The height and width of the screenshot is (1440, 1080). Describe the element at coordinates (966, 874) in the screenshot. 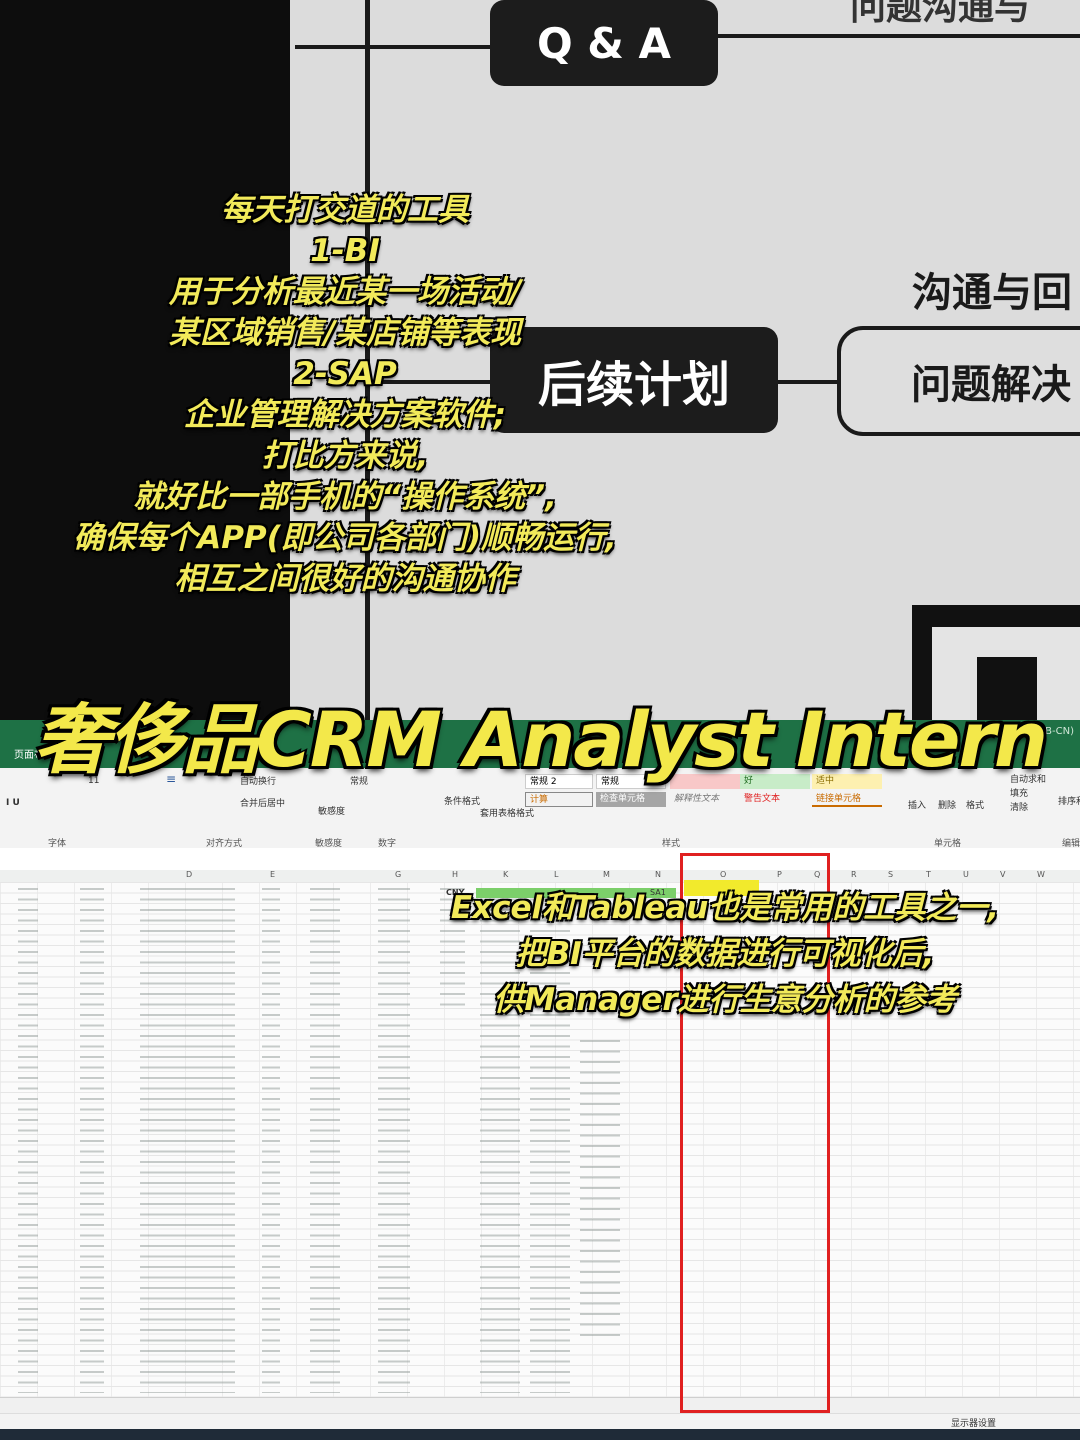

I see `col-u: U` at that location.